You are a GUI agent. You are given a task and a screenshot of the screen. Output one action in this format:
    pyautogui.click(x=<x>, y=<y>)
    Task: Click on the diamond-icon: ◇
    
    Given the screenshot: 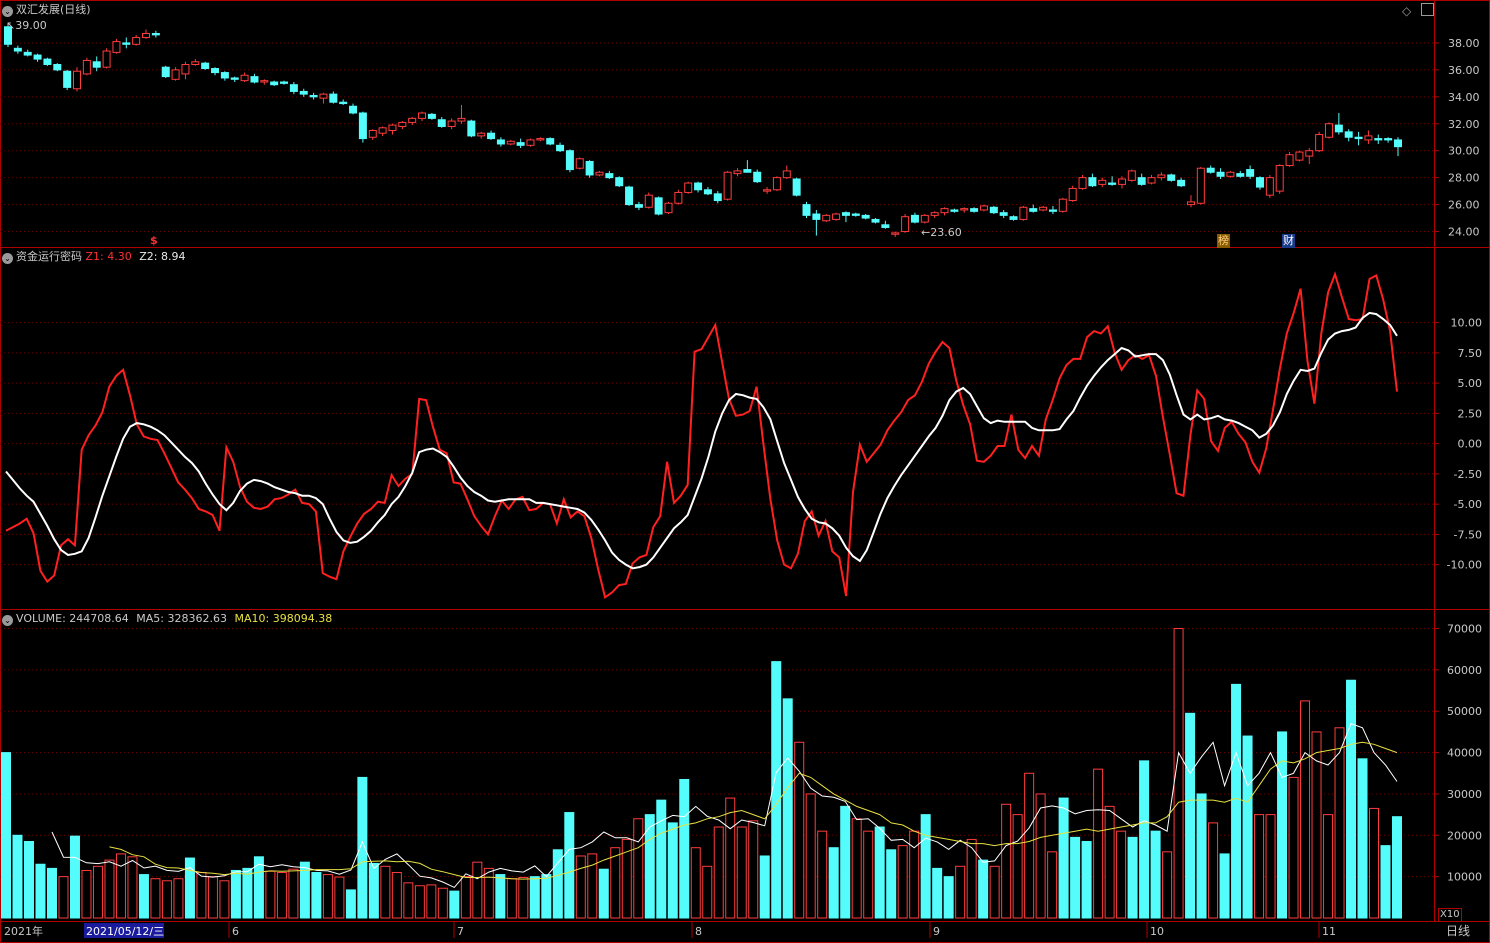 What is the action you would take?
    pyautogui.click(x=1406, y=11)
    